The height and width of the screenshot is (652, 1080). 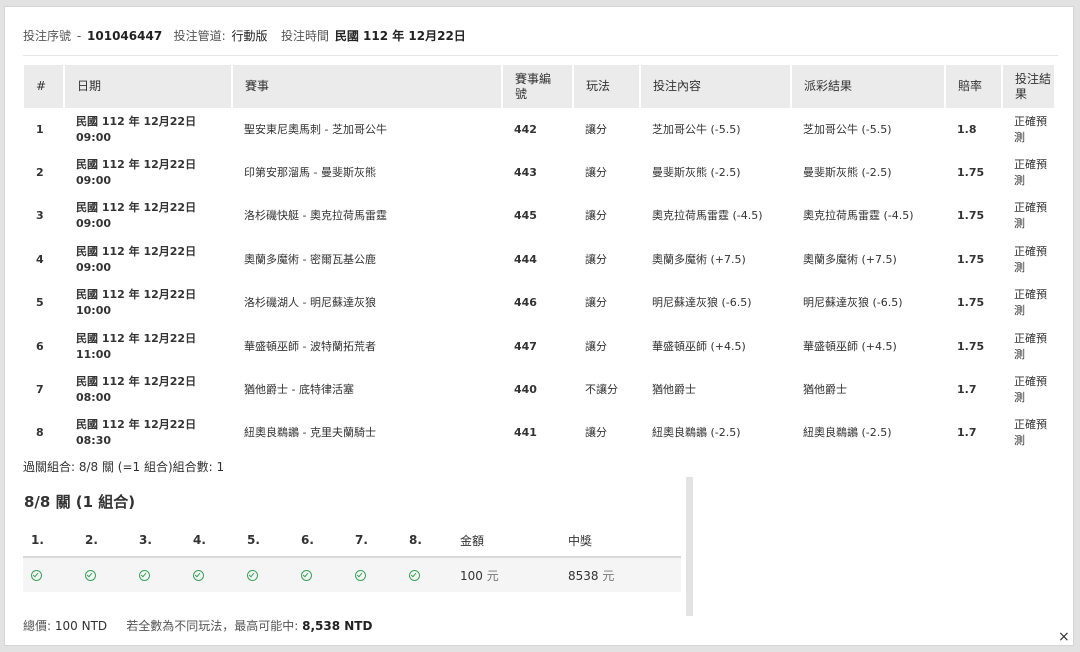 I want to click on row-date: 民國 112 年 12月22日 08:00, so click(x=148, y=389).